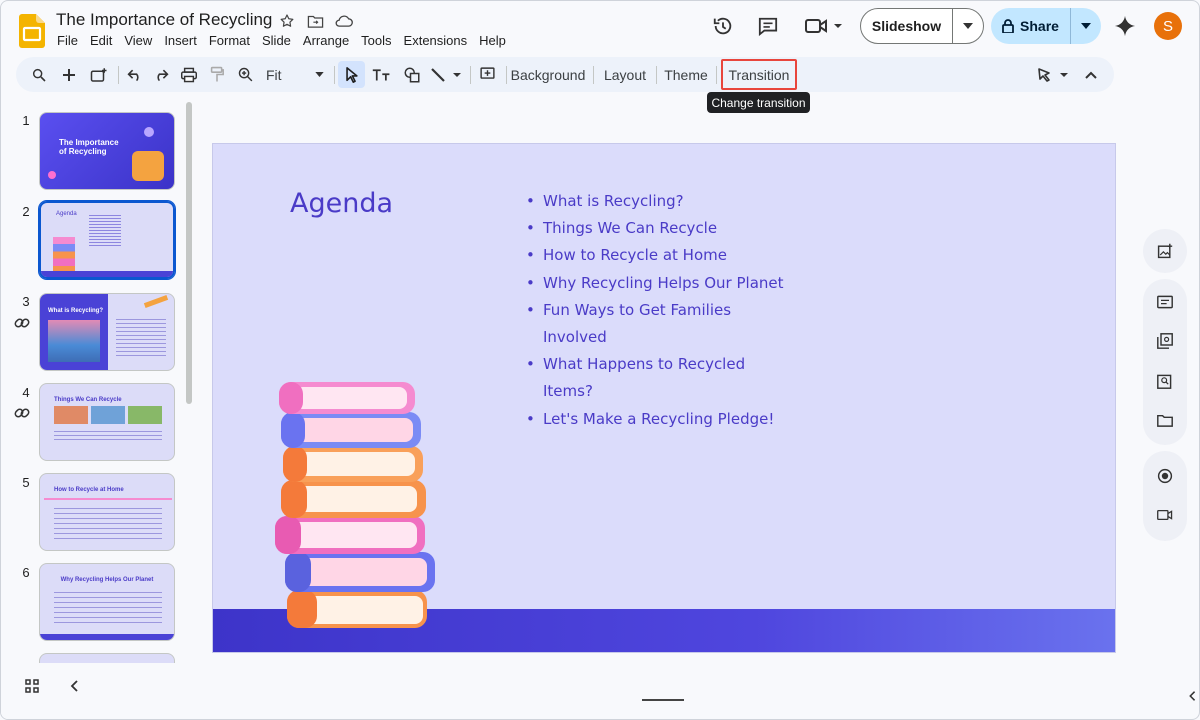 This screenshot has width=1200, height=720. Describe the element at coordinates (548, 74) in the screenshot. I see `background-button: Background` at that location.